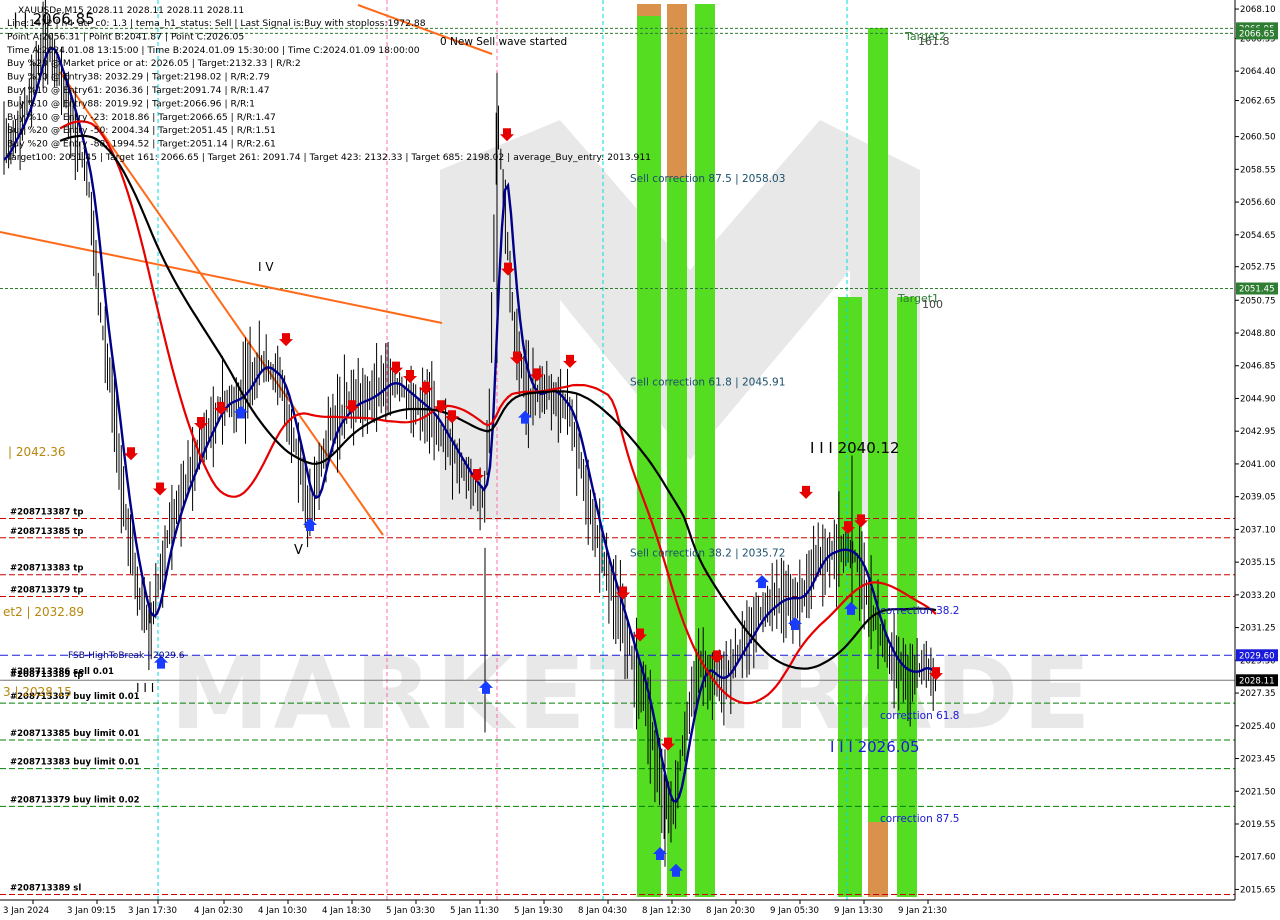  I want to click on level-label: et2 | 2032.89, so click(43, 612).